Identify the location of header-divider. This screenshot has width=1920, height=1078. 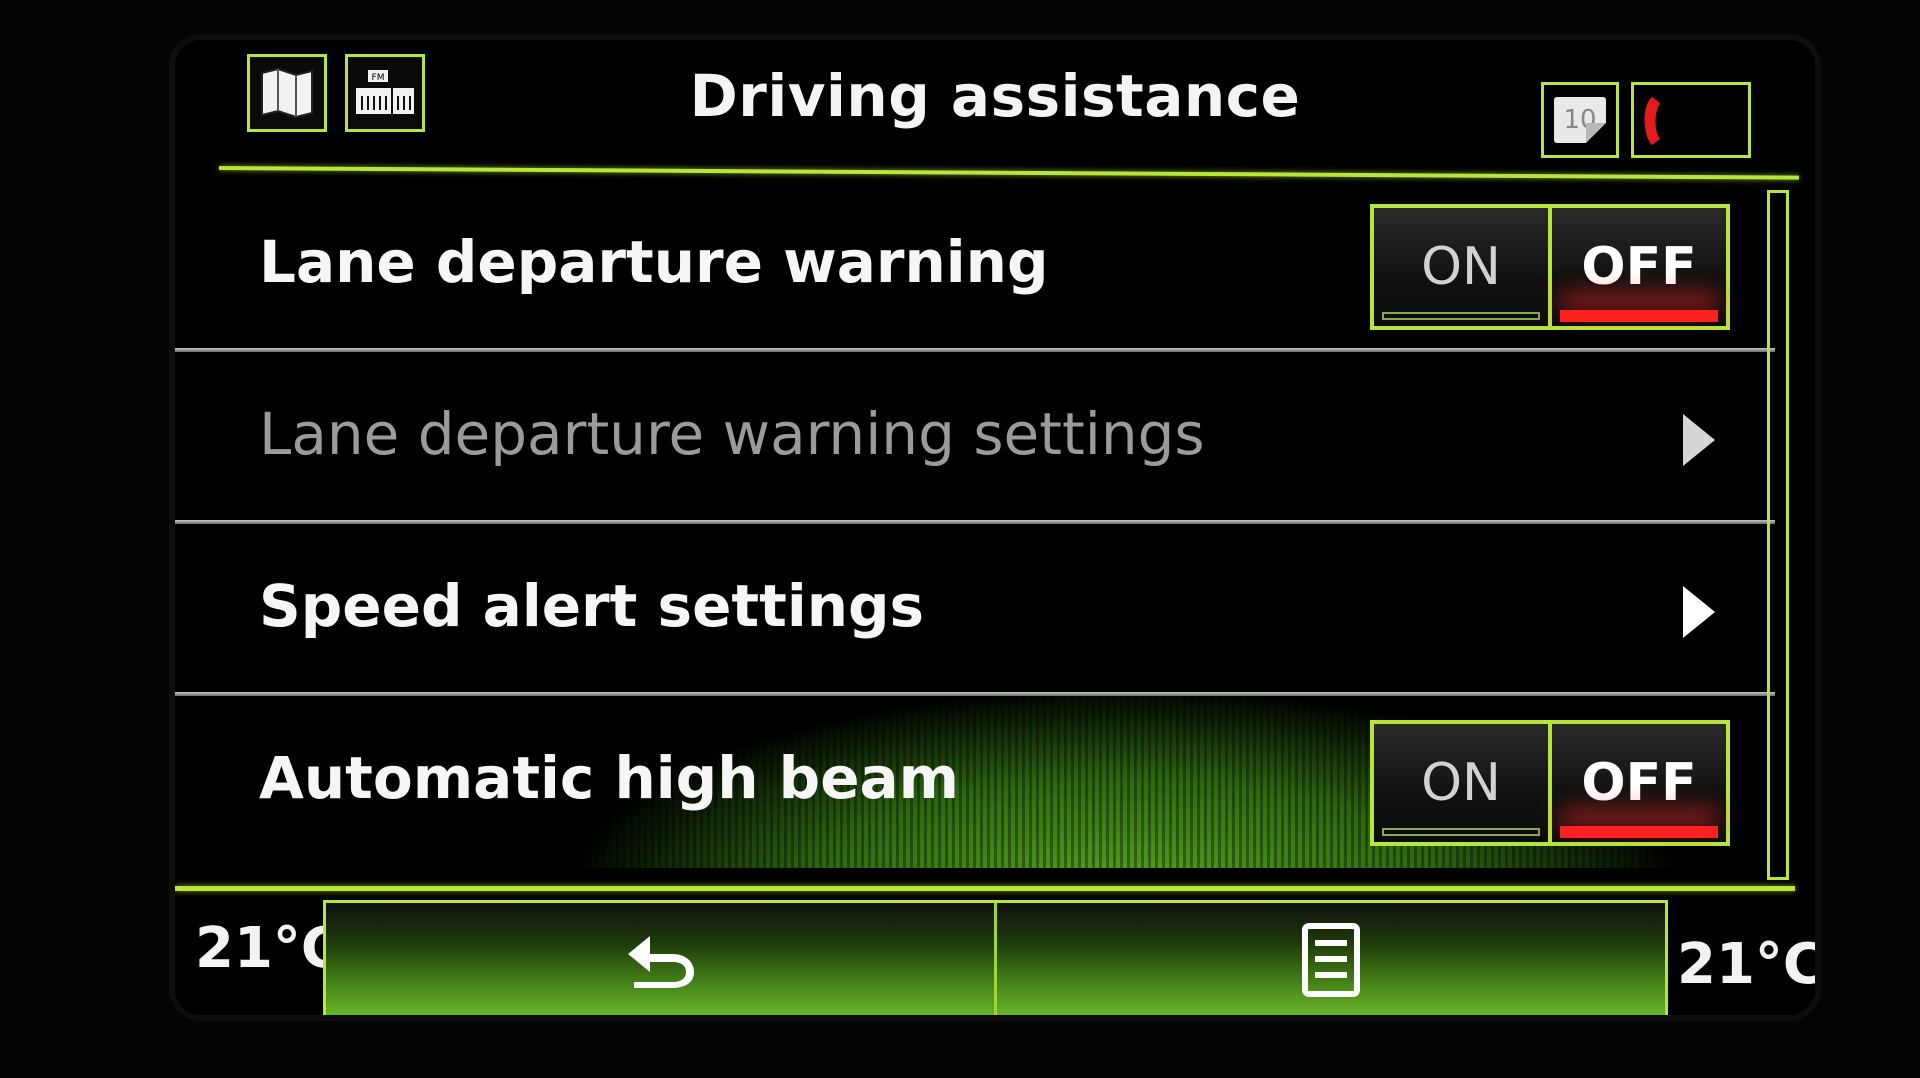
(1008, 173).